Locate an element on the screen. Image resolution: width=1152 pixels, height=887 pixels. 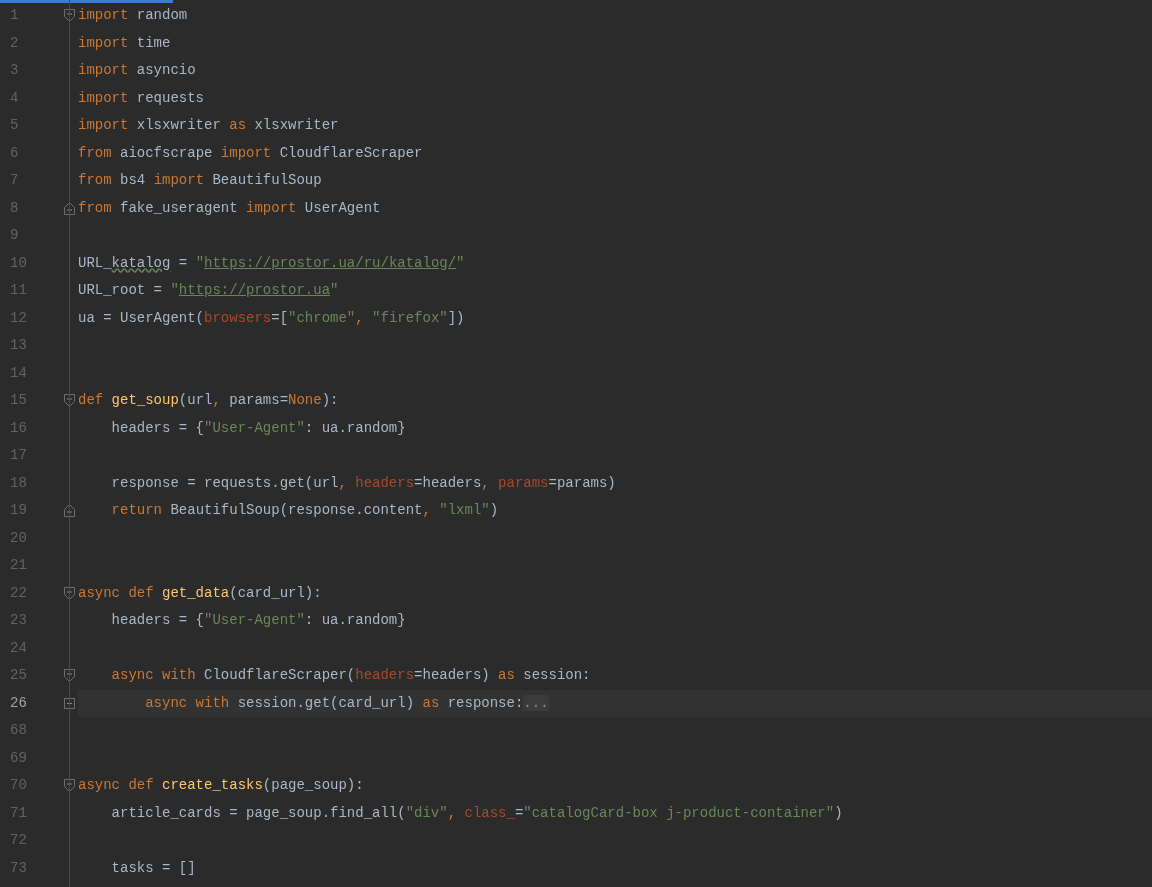
code-line: import xlsxwriter as xlsxwriter is located at coordinates (208, 126).